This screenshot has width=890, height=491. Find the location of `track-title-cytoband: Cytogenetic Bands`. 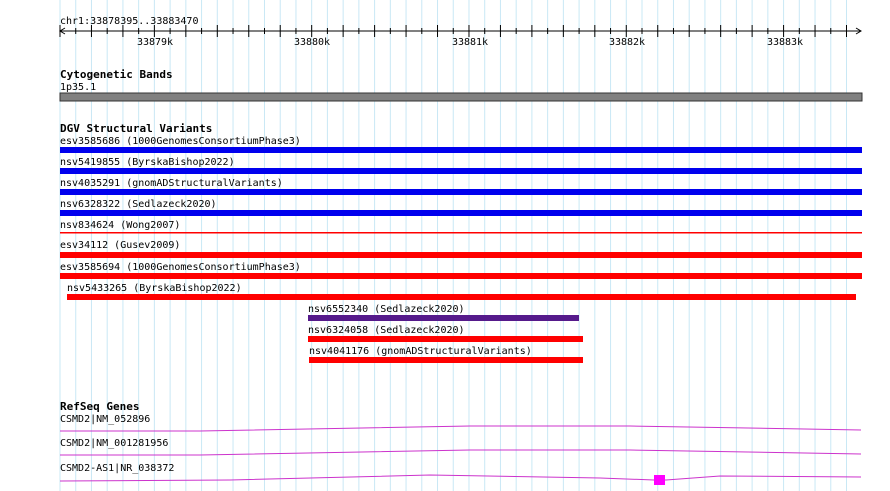

track-title-cytoband: Cytogenetic Bands is located at coordinates (116, 74).